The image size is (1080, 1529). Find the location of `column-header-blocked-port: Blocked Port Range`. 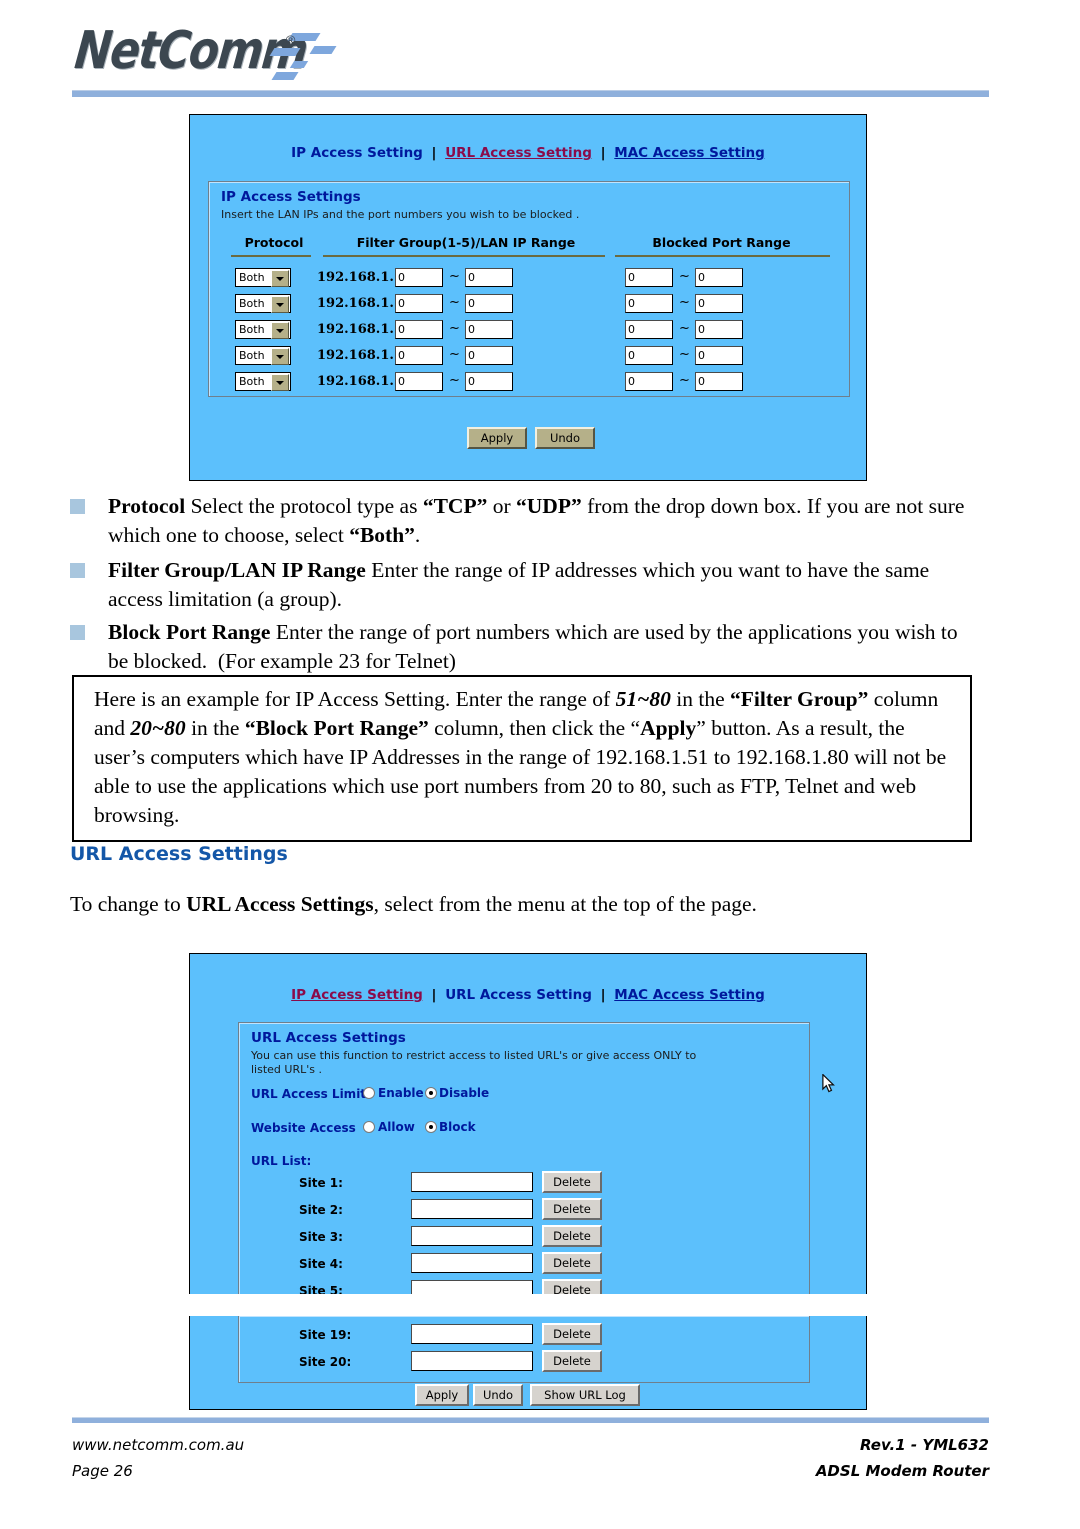

column-header-blocked-port: Blocked Port Range is located at coordinates (721, 242).